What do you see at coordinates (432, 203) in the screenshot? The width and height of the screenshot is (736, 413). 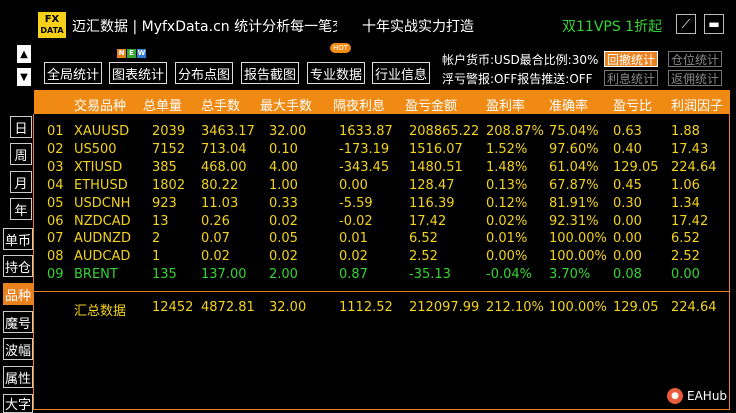 I see `table-cell: 116.39` at bounding box center [432, 203].